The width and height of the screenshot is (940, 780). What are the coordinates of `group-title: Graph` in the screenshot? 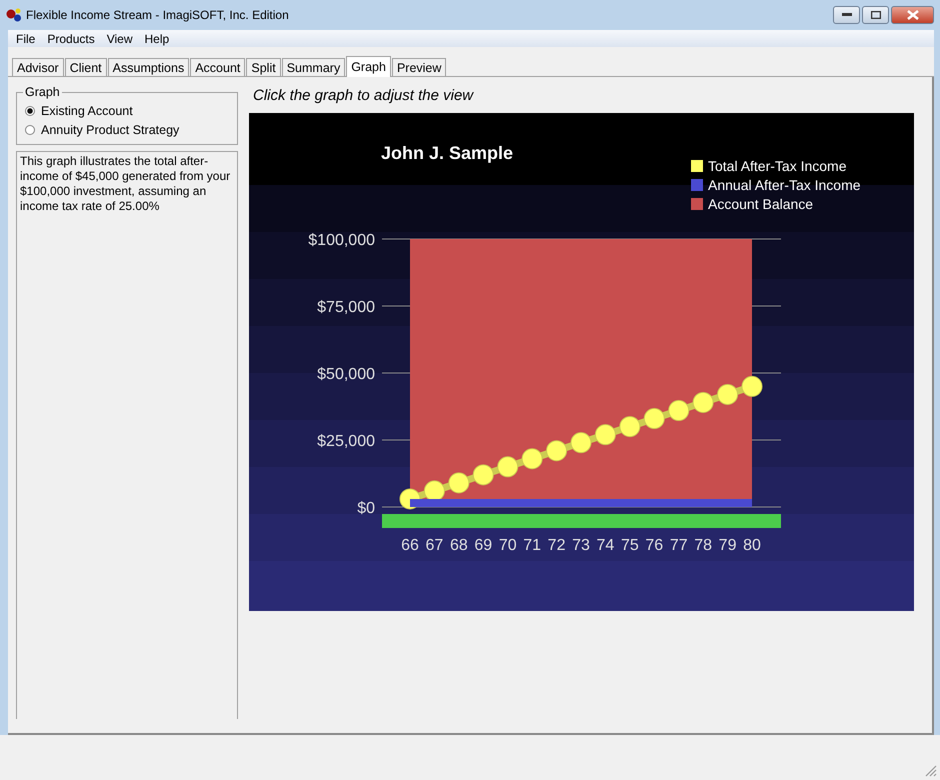 It's located at (42, 92).